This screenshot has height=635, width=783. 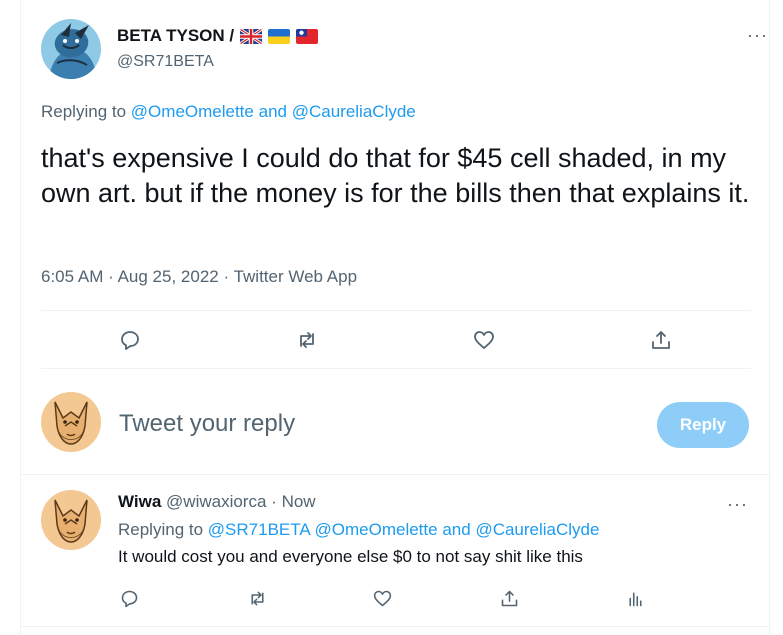 What do you see at coordinates (71, 49) in the screenshot?
I see `author-avatar` at bounding box center [71, 49].